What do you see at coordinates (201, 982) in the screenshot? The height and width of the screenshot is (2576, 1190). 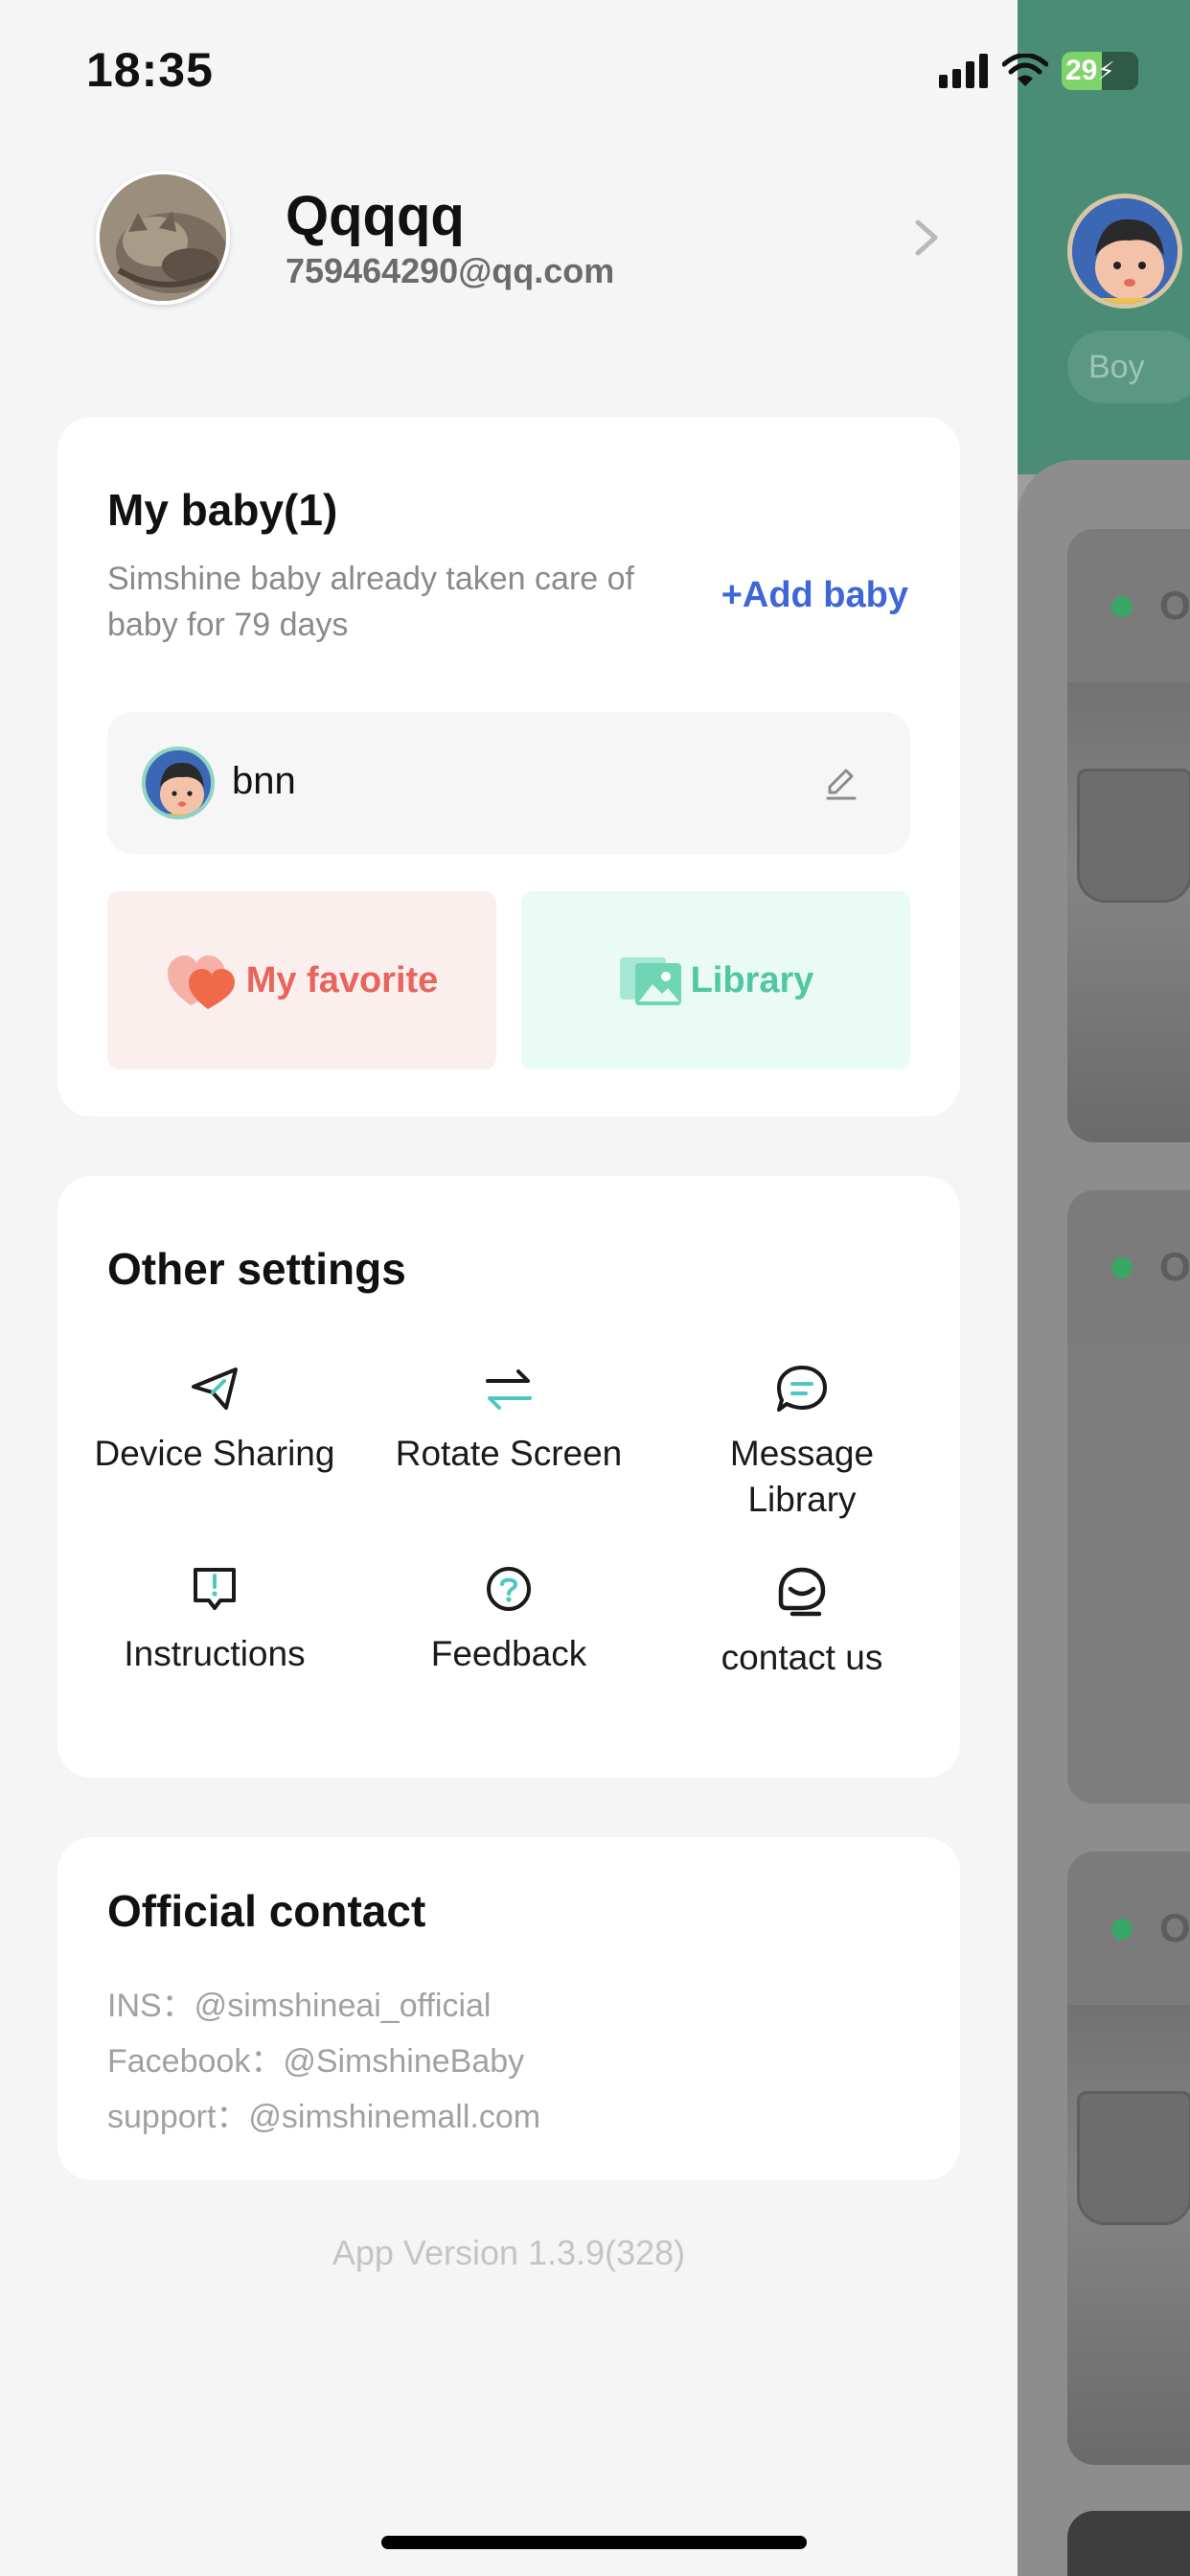 I see `heart-icon` at bounding box center [201, 982].